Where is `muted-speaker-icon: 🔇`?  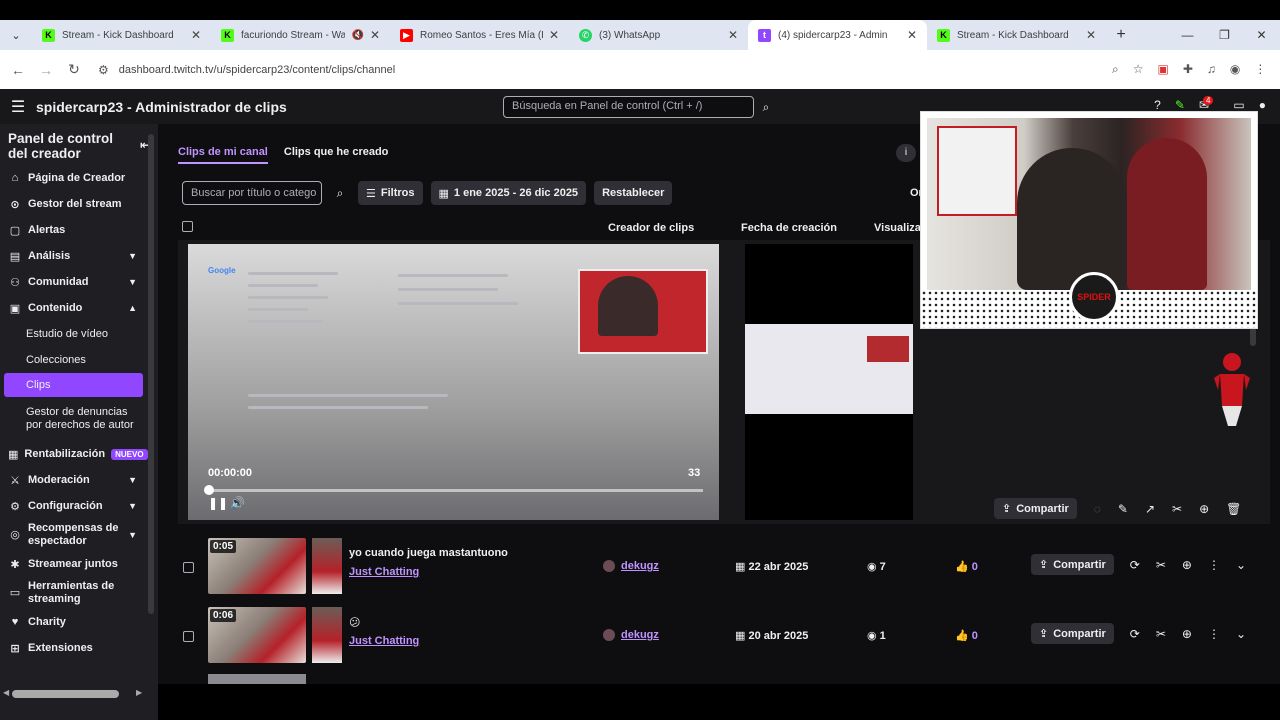
muted-speaker-icon: 🔇 is located at coordinates (357, 35).